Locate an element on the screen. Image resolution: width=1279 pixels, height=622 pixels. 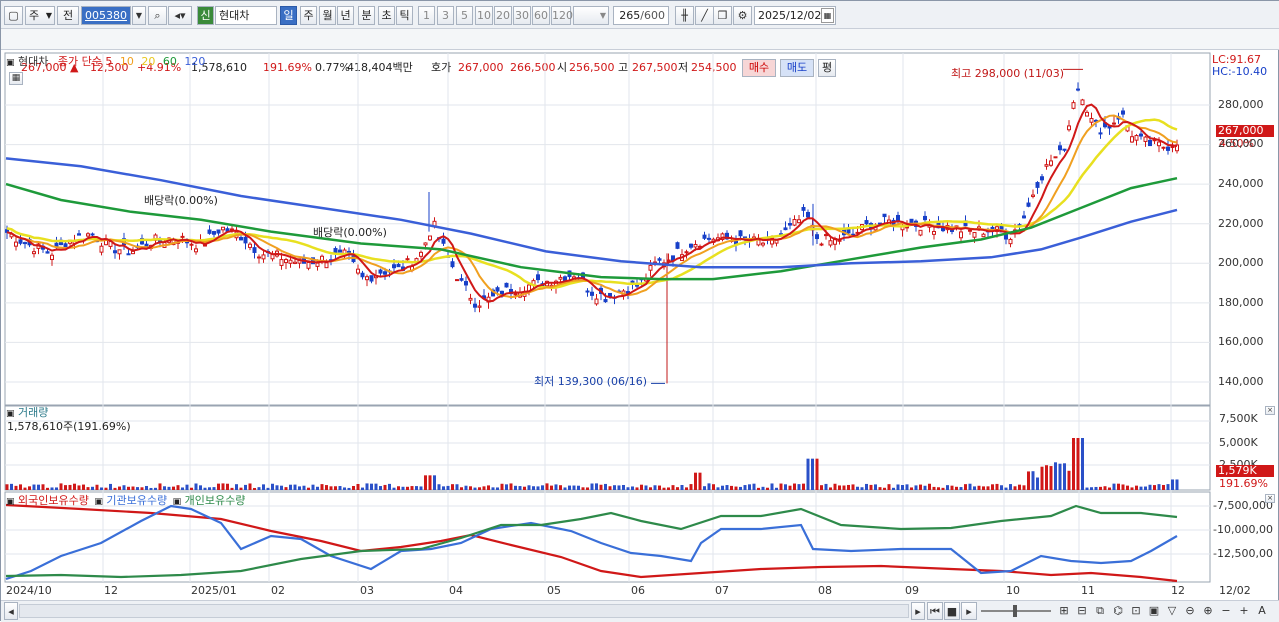
interval-2-button: 5 is located at coordinates (464, 15).